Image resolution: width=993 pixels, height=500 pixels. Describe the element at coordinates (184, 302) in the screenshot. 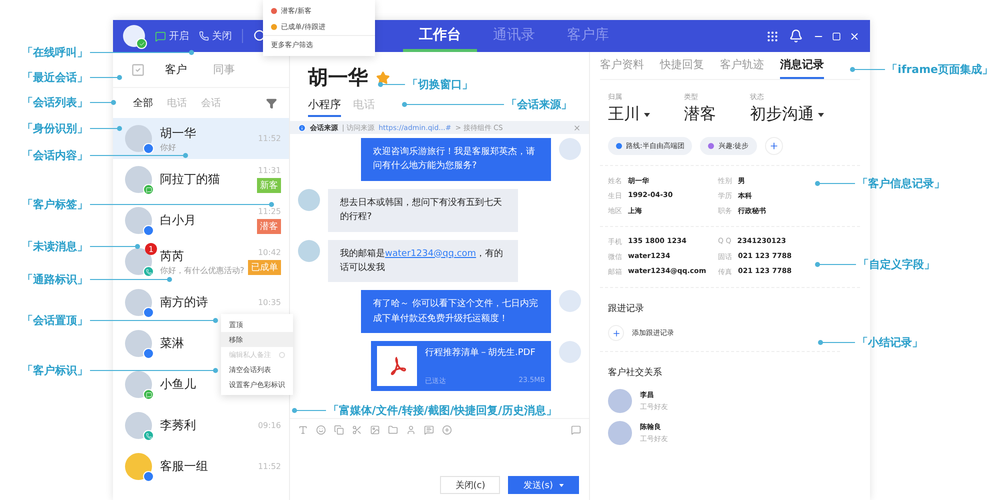

I see `session-name: 南方的诗` at that location.